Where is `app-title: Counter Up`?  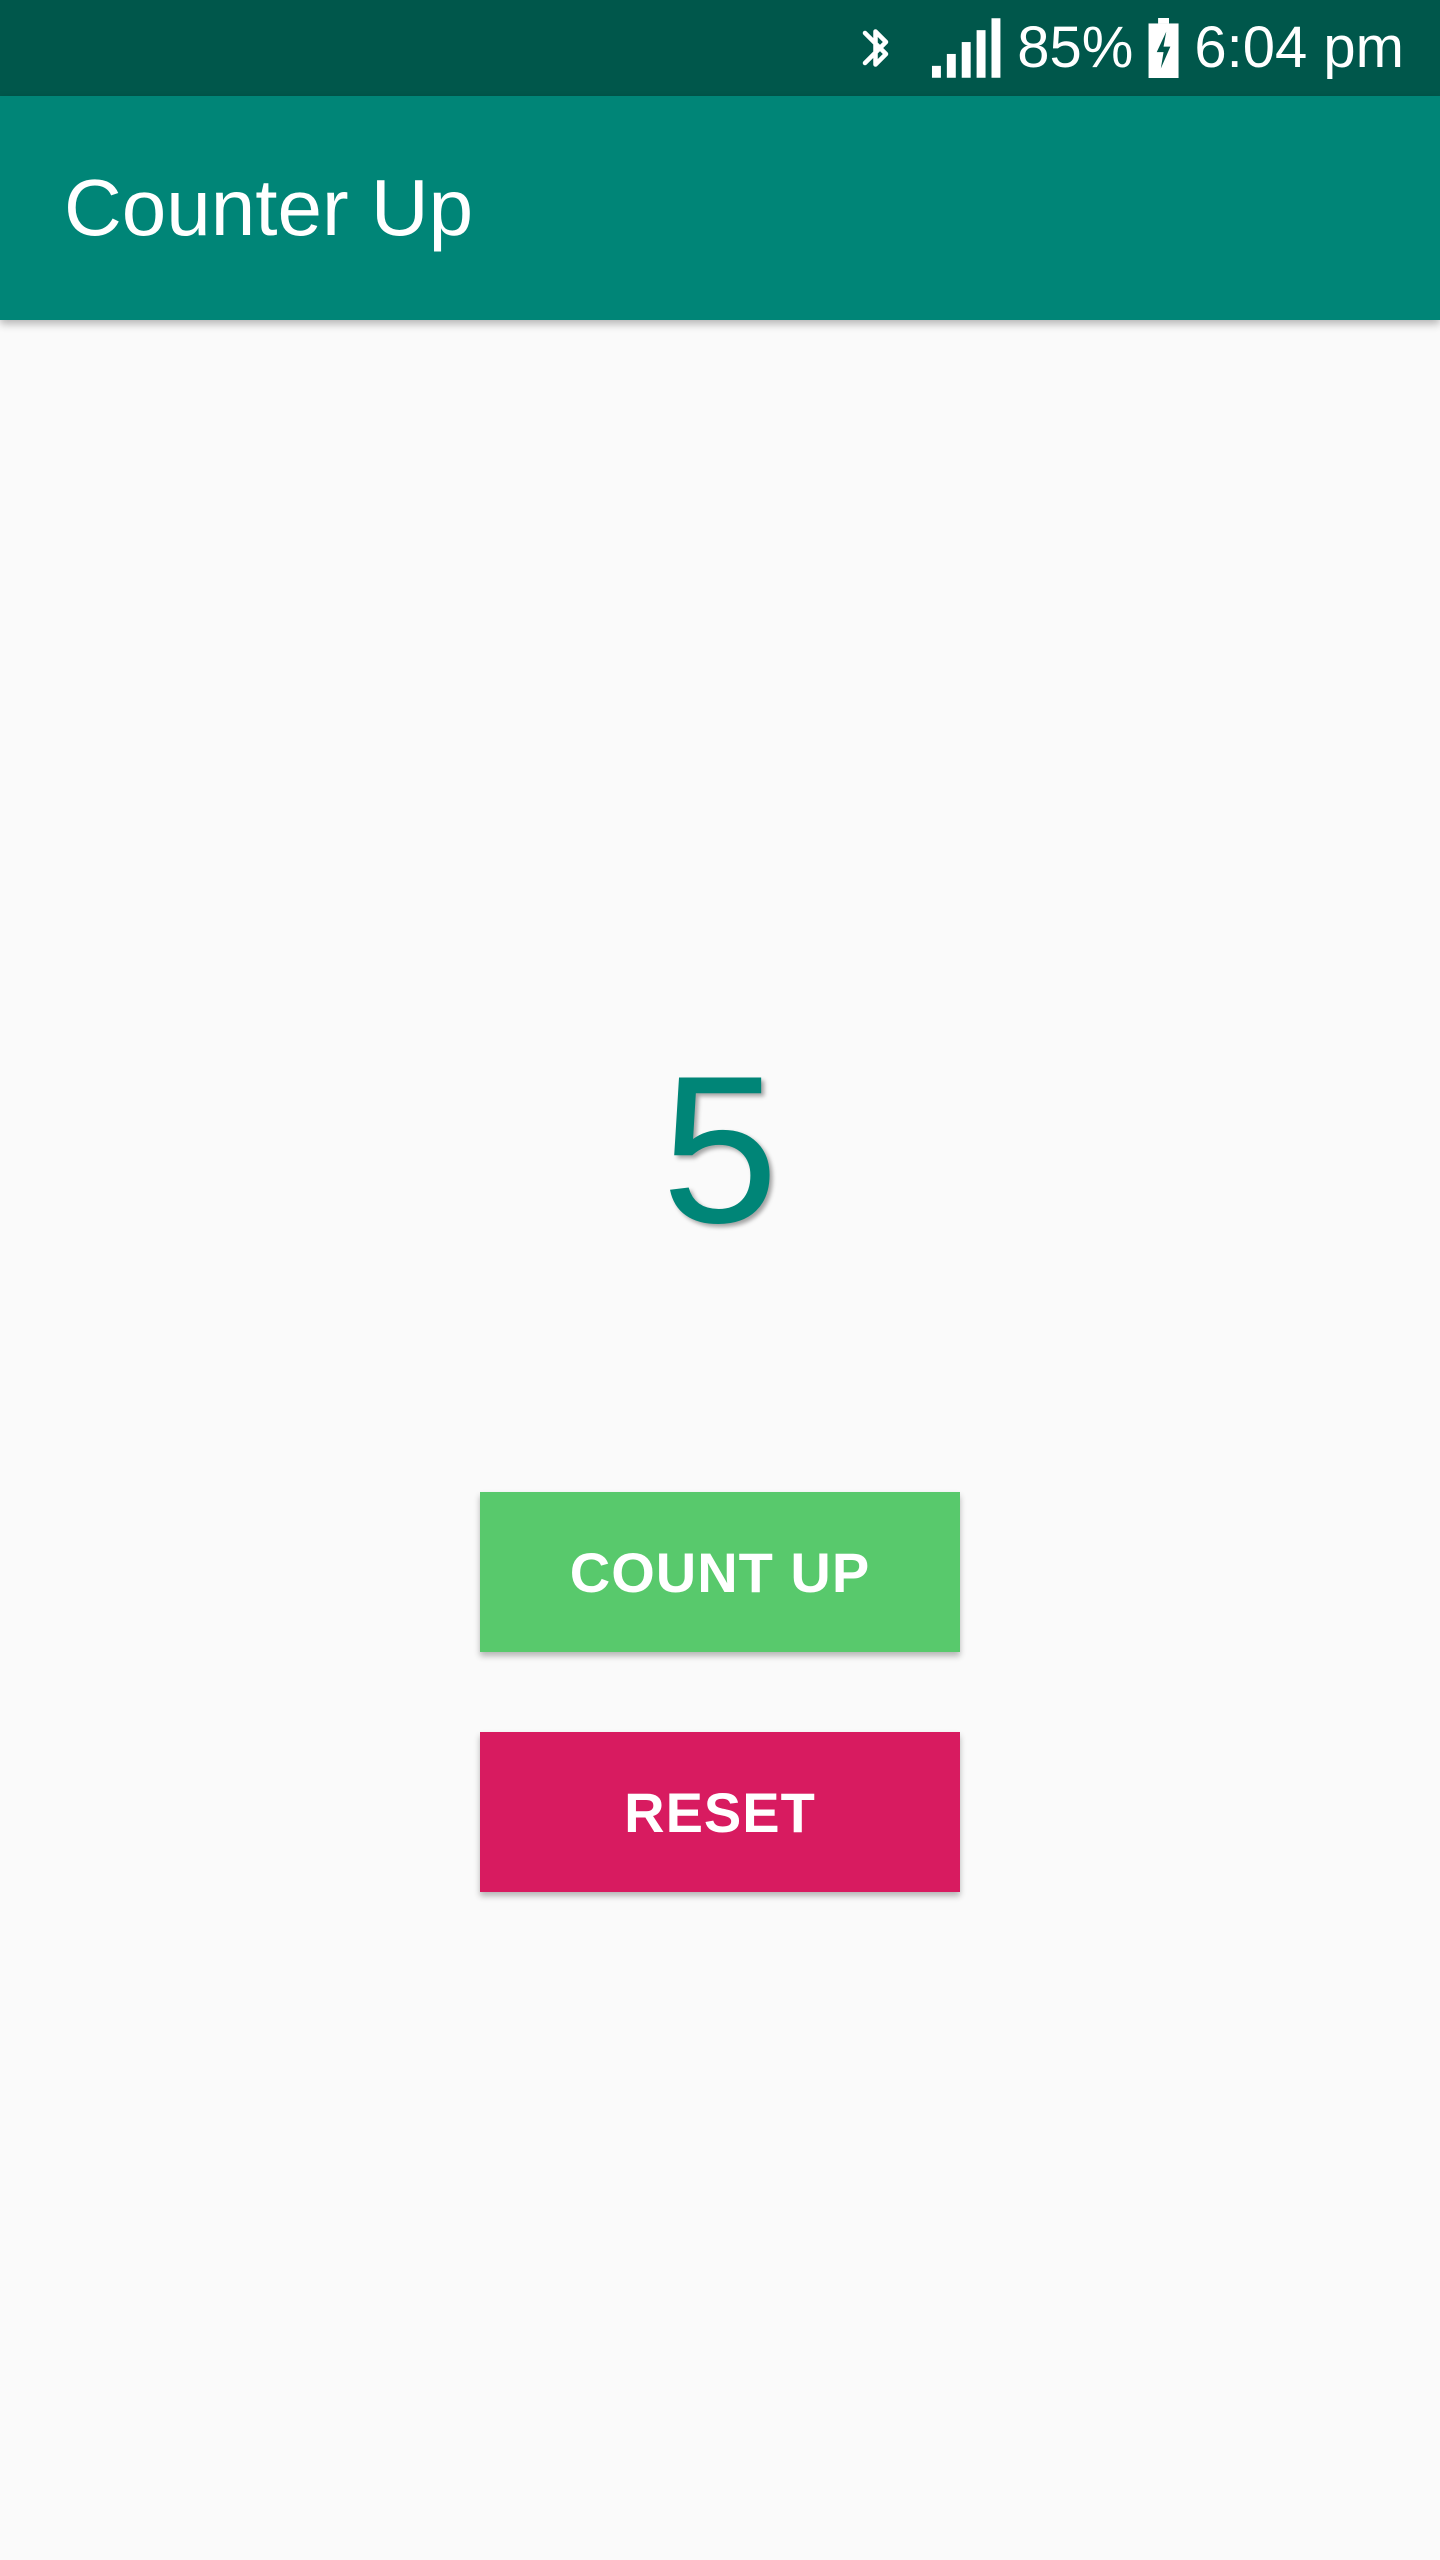 app-title: Counter Up is located at coordinates (269, 207).